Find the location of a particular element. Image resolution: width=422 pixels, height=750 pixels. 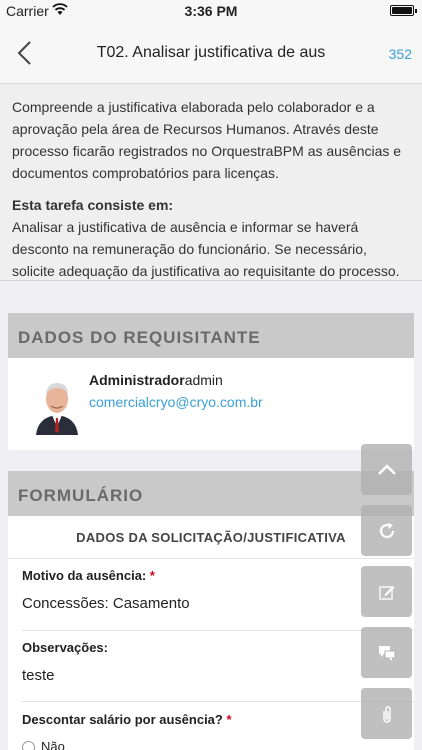

attachment-button is located at coordinates (386, 713).